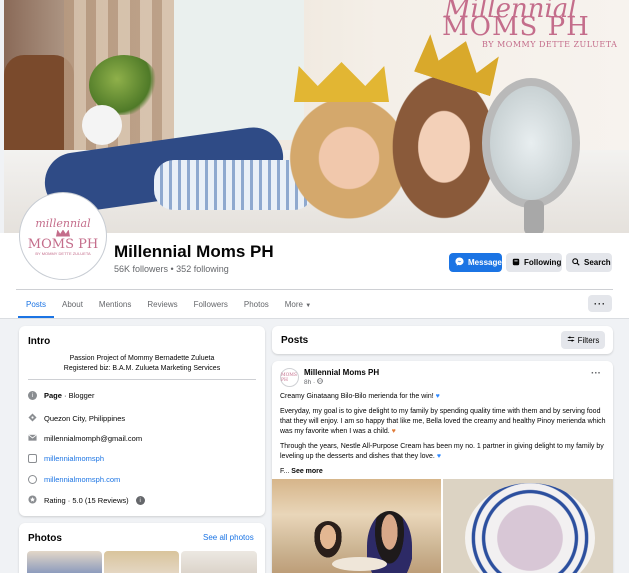  I want to click on cover-sock, so click(102, 125).